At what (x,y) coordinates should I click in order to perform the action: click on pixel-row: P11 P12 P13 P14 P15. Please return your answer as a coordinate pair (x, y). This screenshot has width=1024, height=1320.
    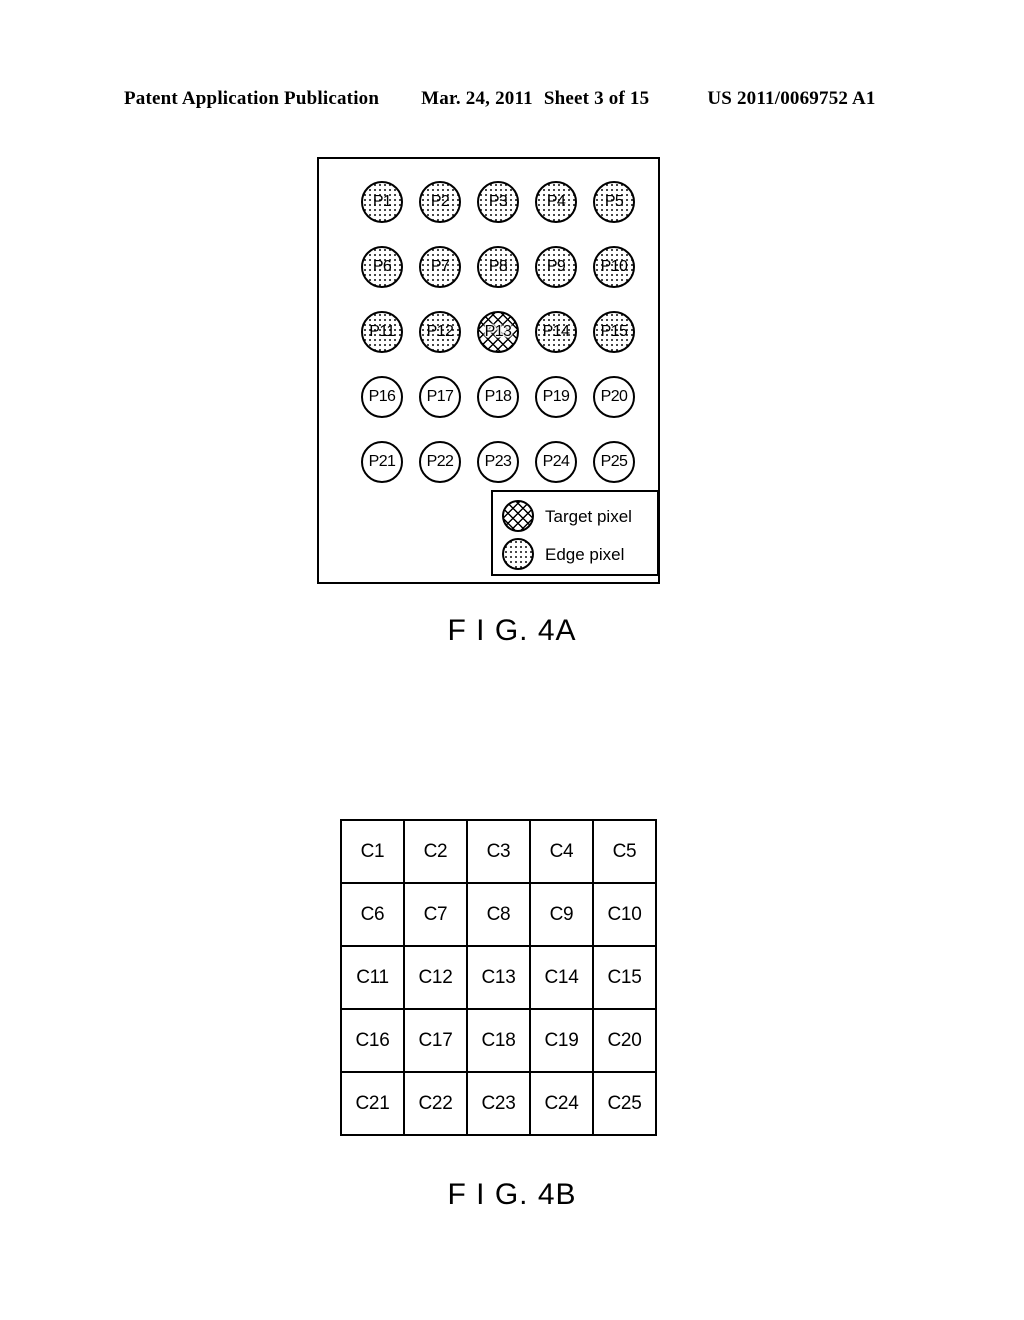
    Looking at the image, I should click on (498, 331).